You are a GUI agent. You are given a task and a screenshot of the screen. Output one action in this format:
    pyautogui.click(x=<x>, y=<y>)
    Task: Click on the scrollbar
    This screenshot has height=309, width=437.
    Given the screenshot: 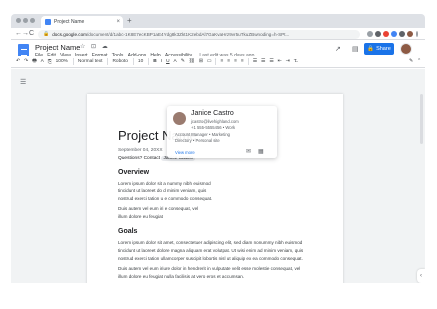 What is the action you would take?
    pyautogui.click(x=421, y=119)
    